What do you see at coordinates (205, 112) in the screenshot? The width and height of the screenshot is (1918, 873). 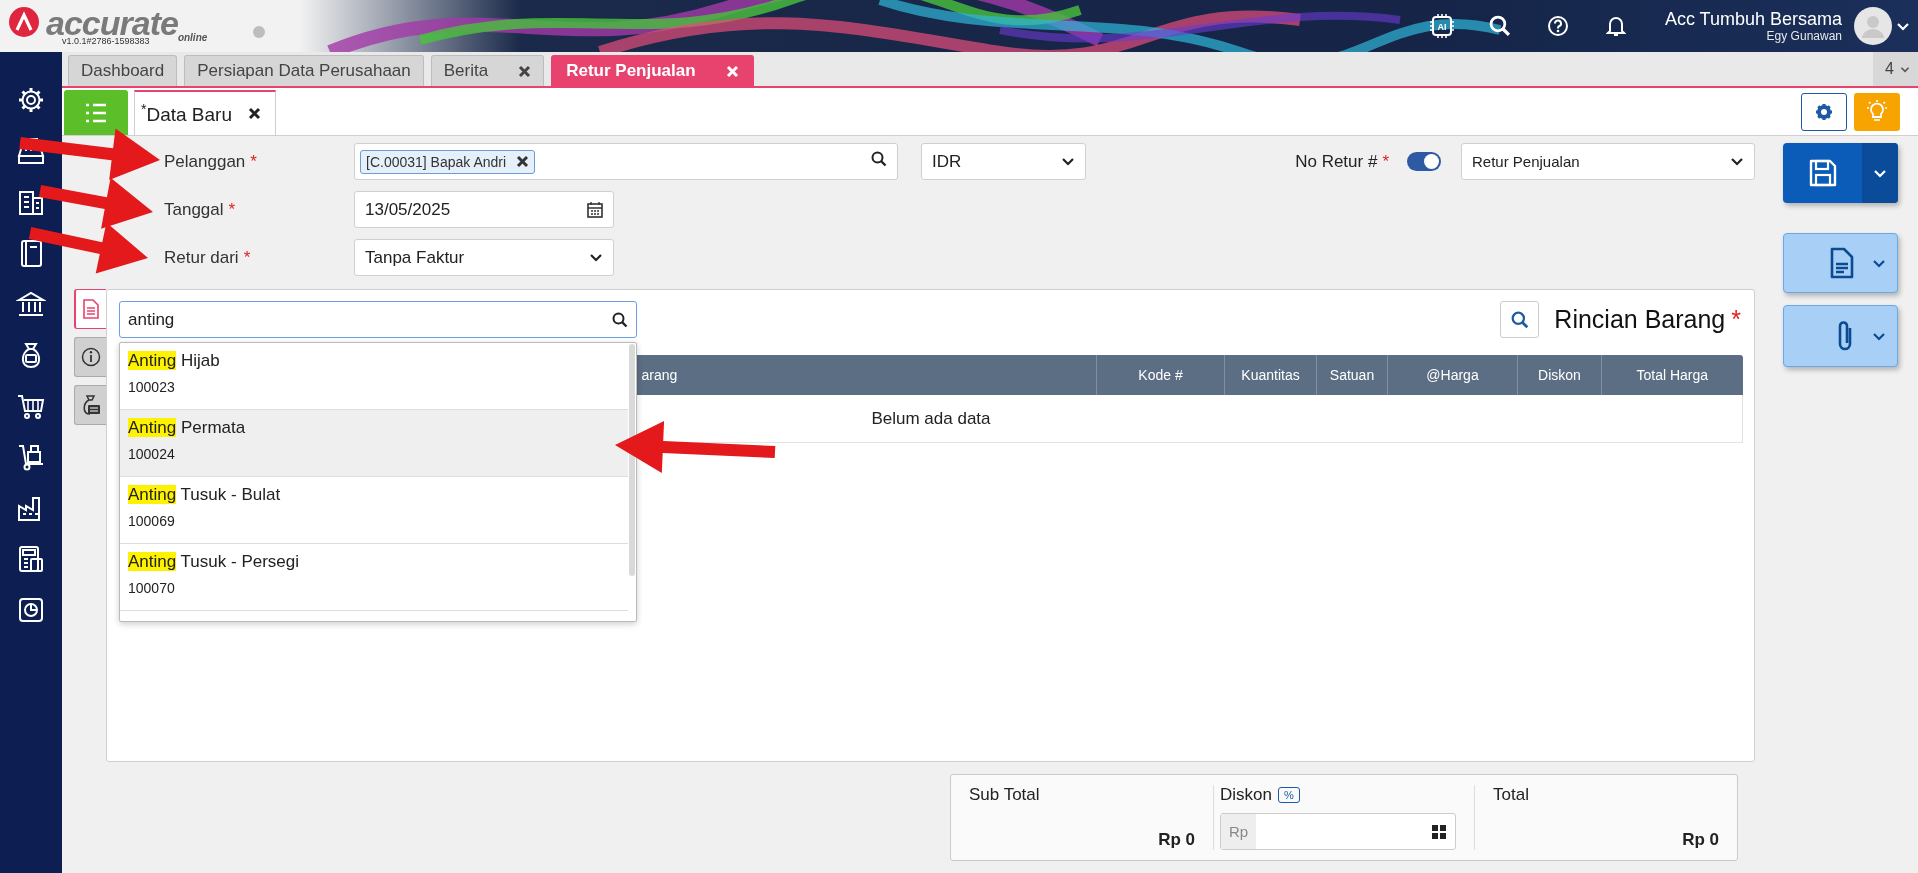 I see `document-tab: $^{*}$Data Baru` at bounding box center [205, 112].